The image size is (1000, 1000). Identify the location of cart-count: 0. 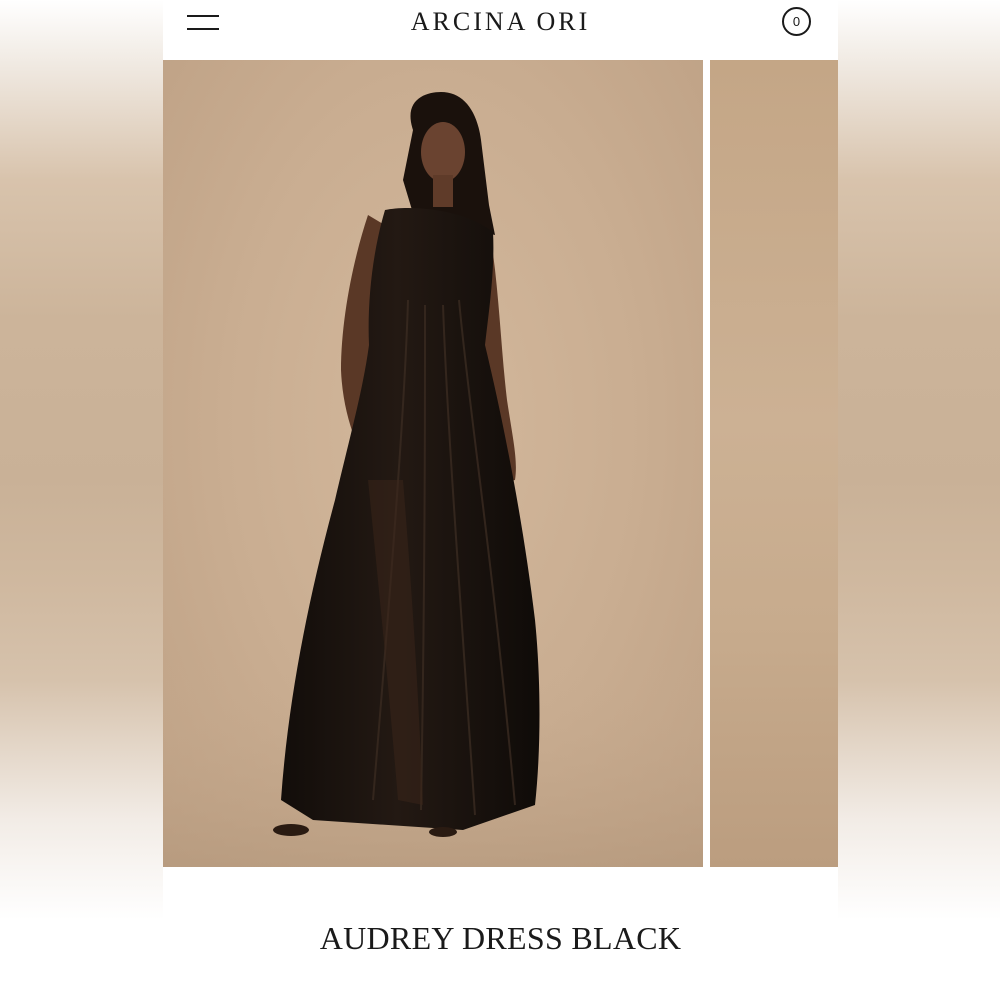
(796, 21).